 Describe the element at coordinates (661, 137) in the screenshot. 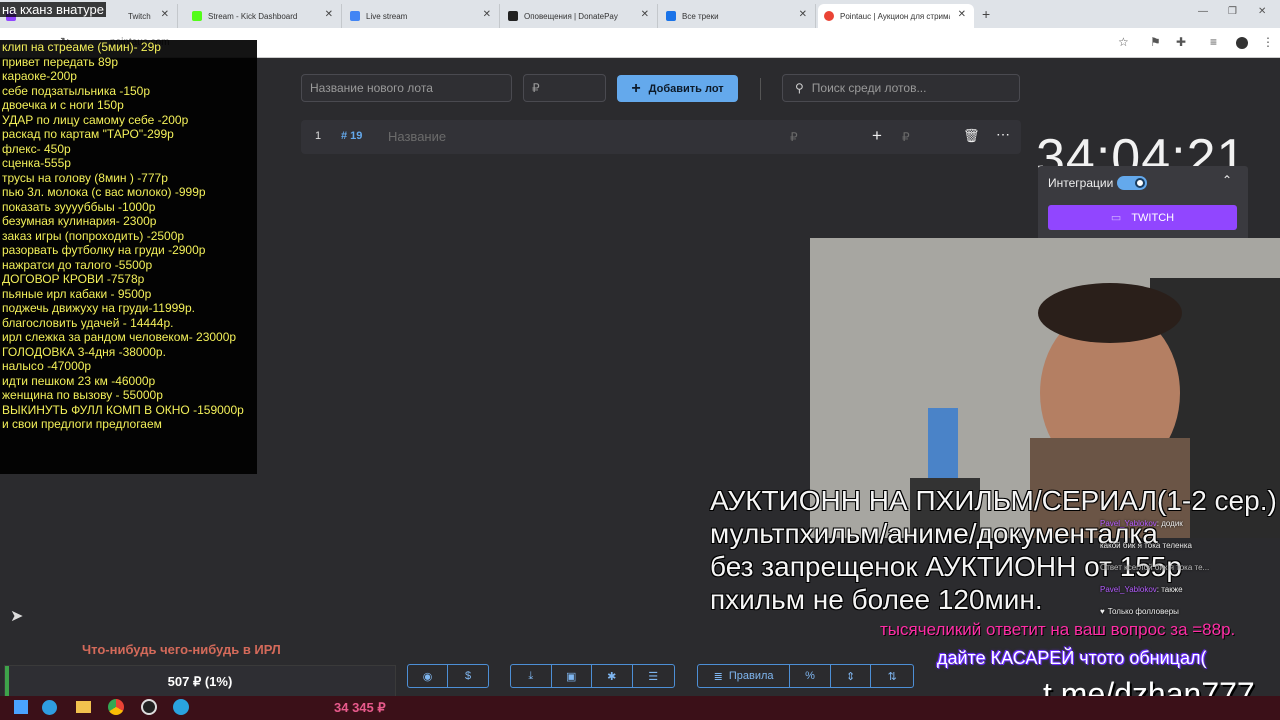

I see `lot-row: 1 # 19 Название ₽ + ₽ 🗑 ⋯` at that location.